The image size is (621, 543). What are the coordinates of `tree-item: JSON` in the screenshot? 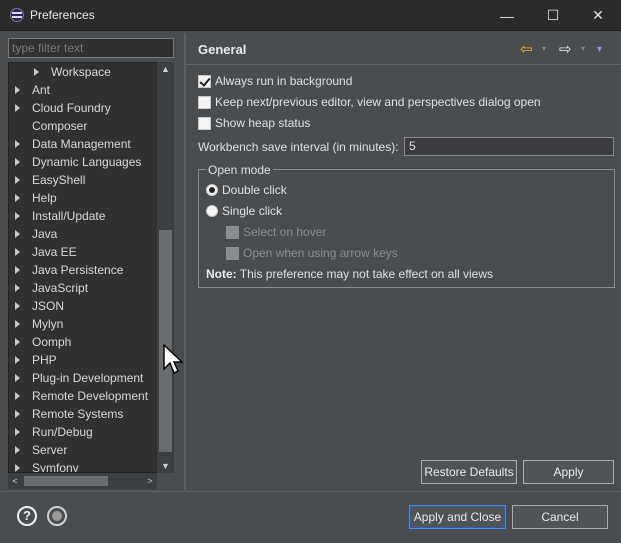 It's located at (83, 306).